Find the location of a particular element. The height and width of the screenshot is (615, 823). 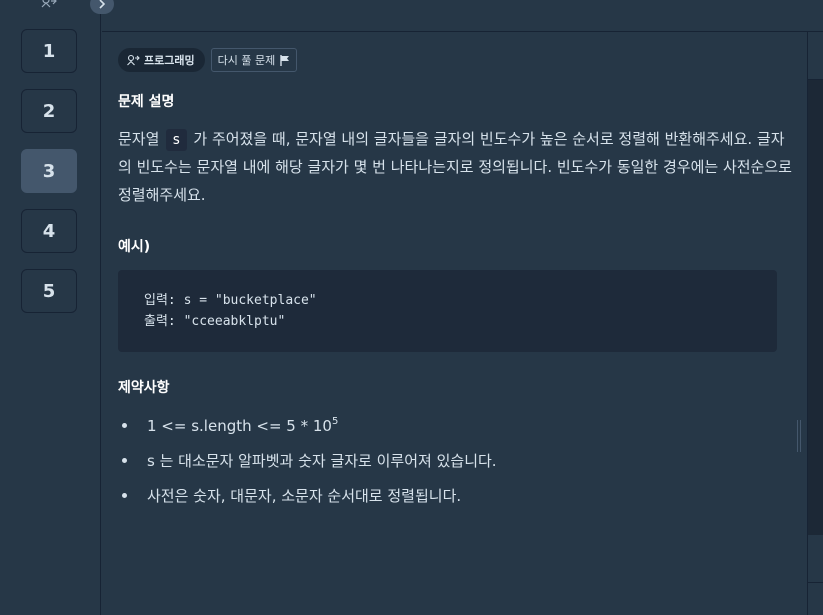

constraint-length-base: 1 <= s.length <= 5 * 10 is located at coordinates (239, 426).